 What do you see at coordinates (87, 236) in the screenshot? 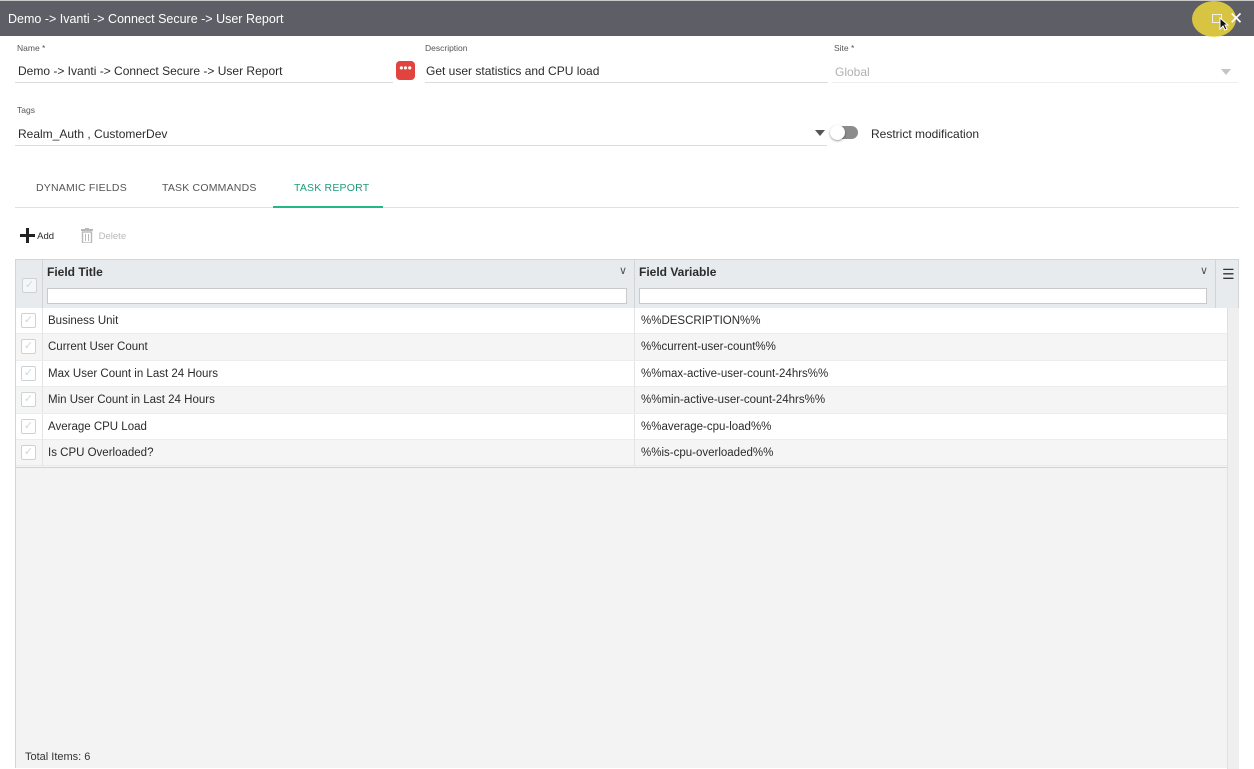
I see `trash-icon` at bounding box center [87, 236].